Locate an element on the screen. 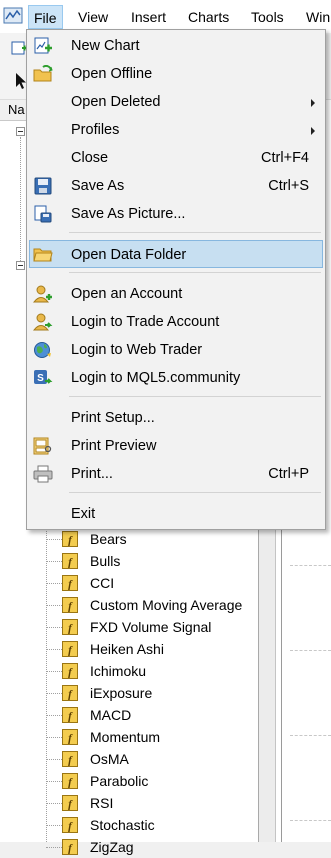 The width and height of the screenshot is (331, 858). menu-insert: Insert is located at coordinates (148, 17).